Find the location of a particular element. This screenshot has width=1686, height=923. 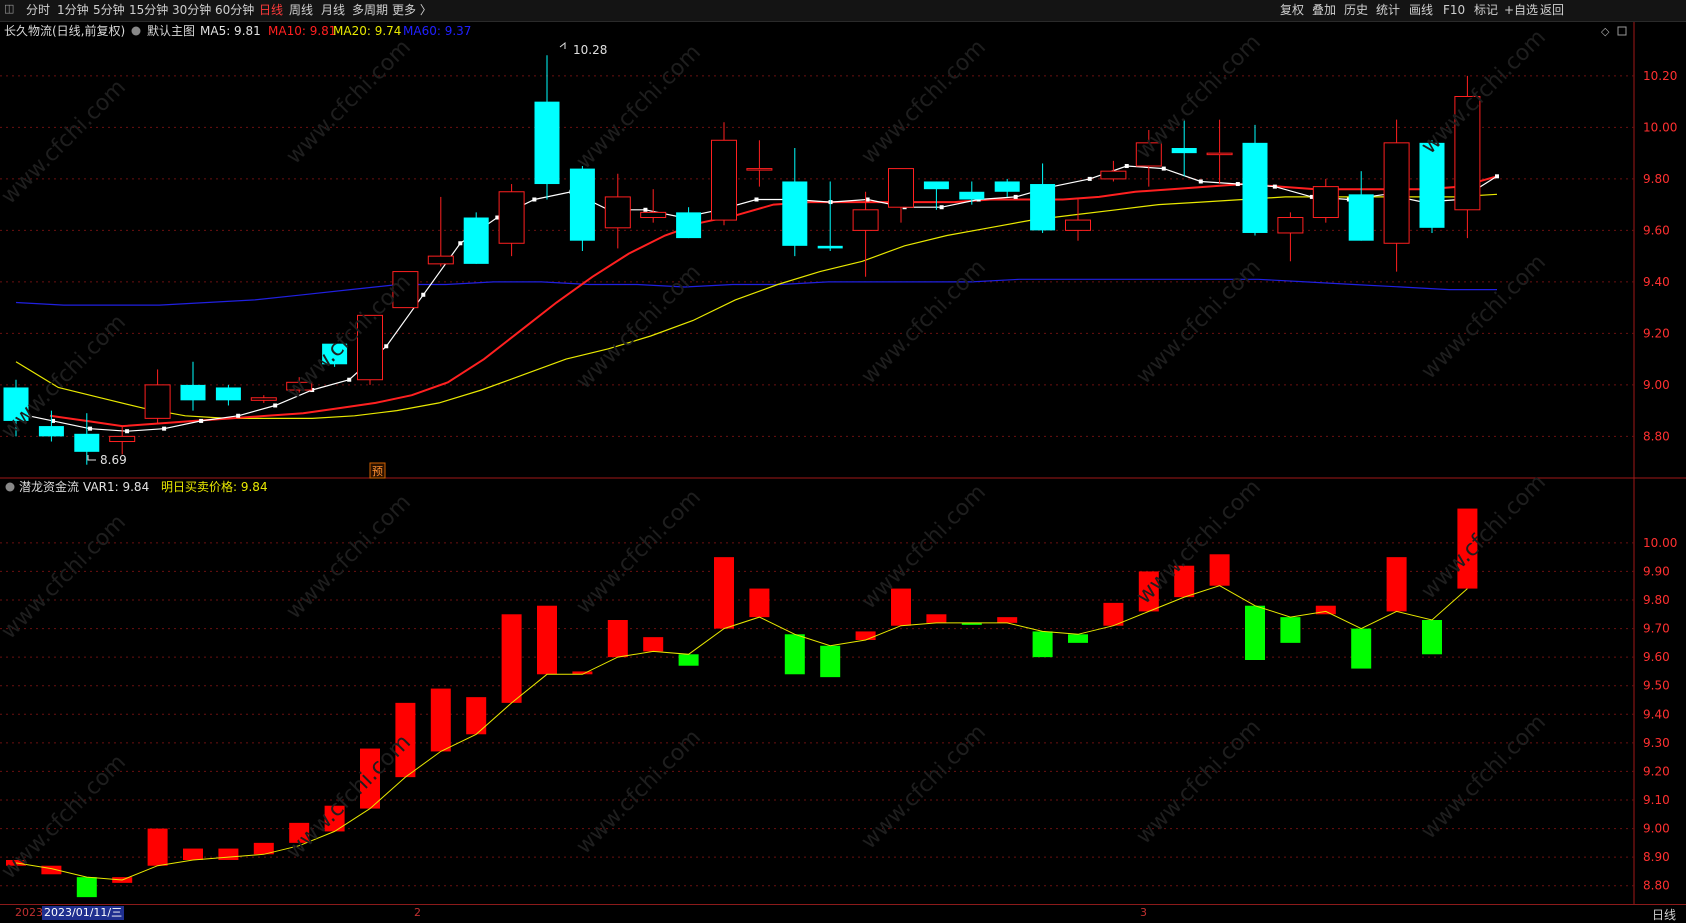

main-y-tick: 9.60 is located at coordinates (1656, 230).